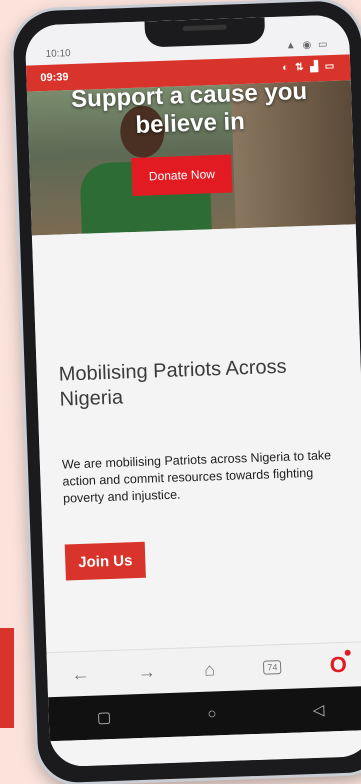 Image resolution: width=361 pixels, height=784 pixels. Describe the element at coordinates (146, 672) in the screenshot. I see `forward-arrow-icon: →` at that location.